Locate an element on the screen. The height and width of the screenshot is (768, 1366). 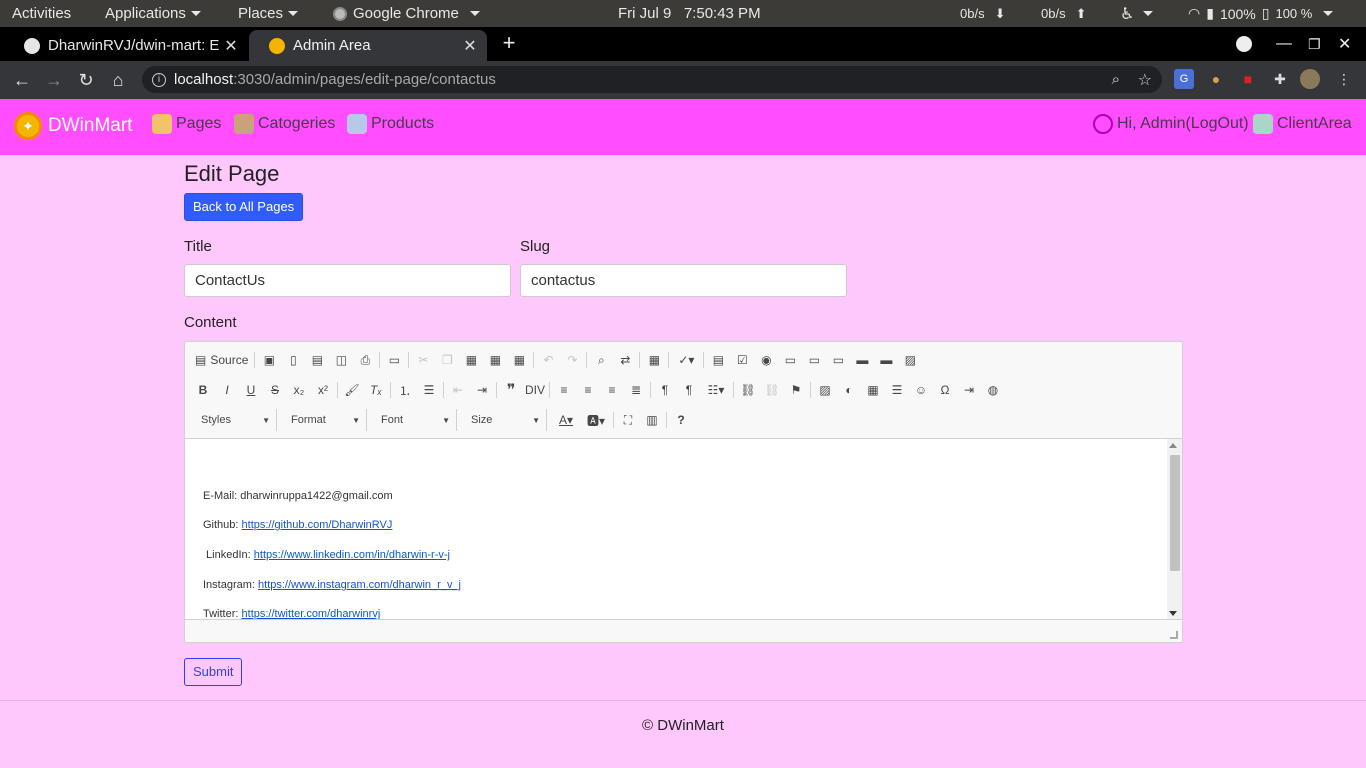
replace-button: ⇄ is located at coordinates (625, 360).